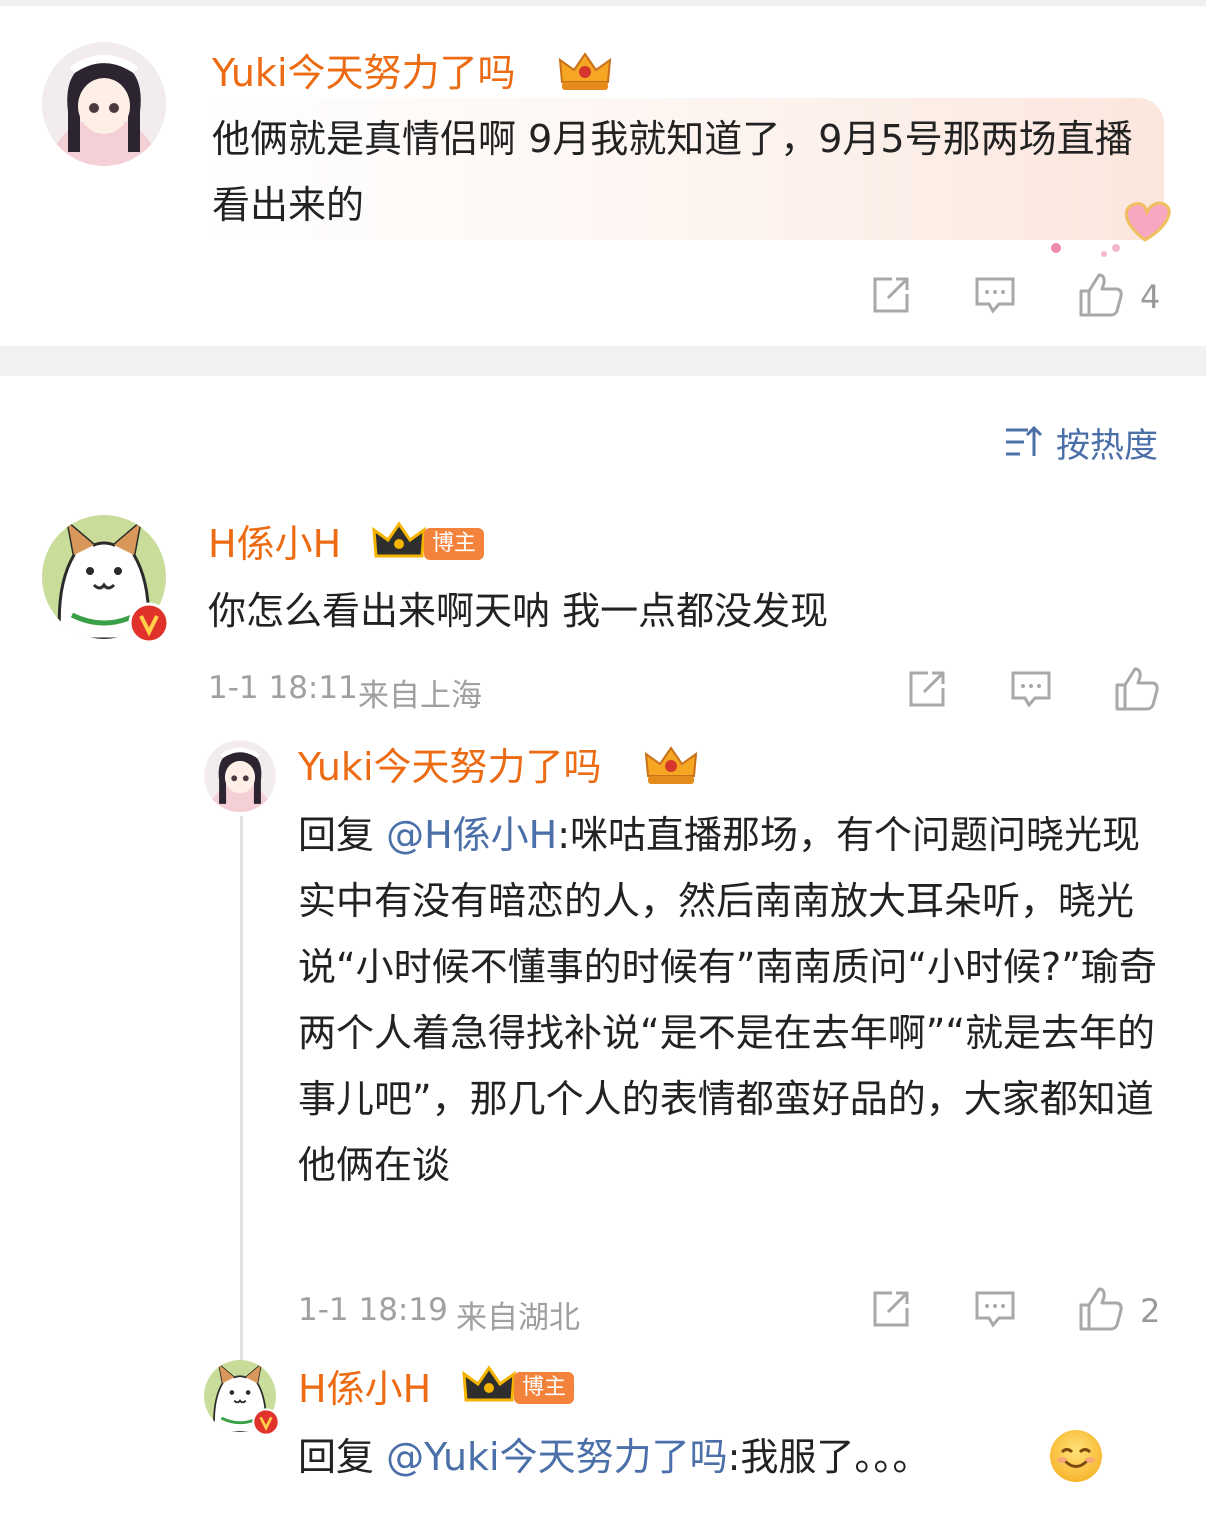 The image size is (1206, 1516). I want to click on like-count: 2, so click(1150, 1311).